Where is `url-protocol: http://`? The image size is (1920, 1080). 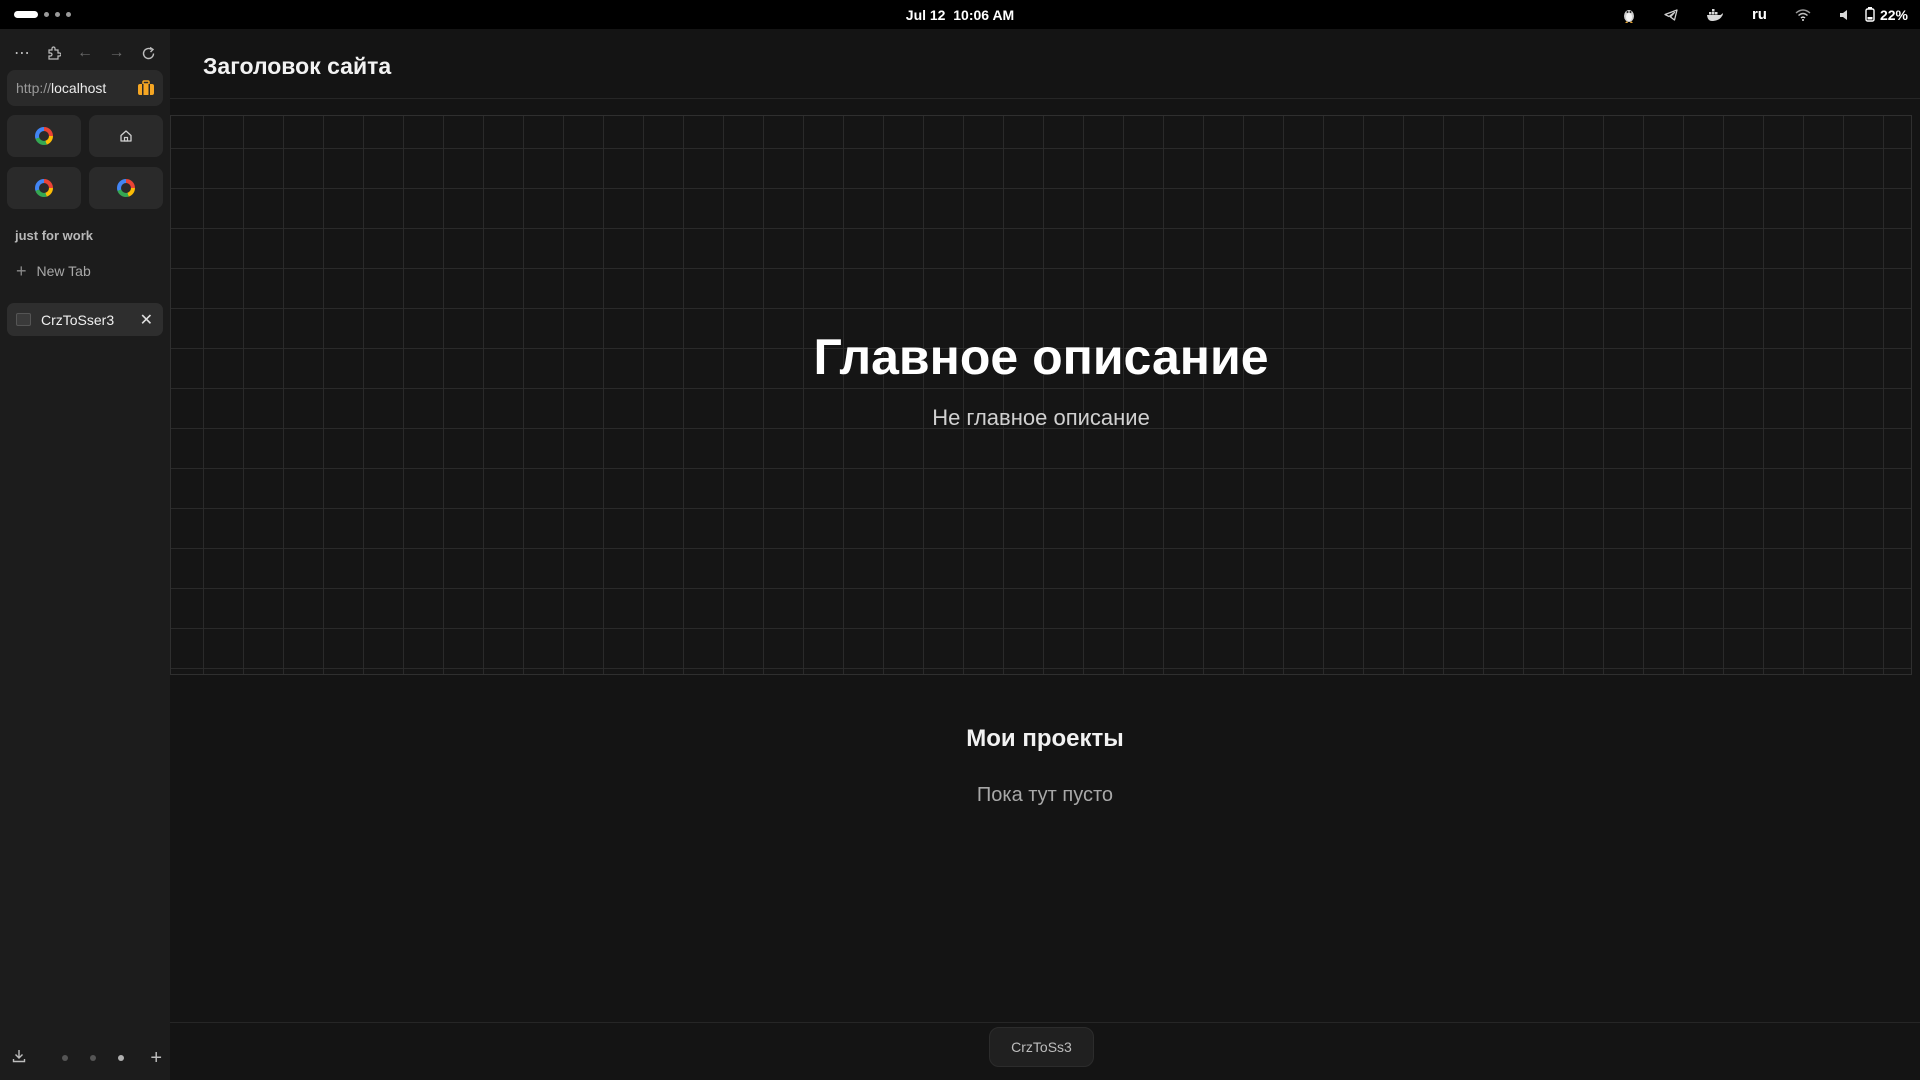 url-protocol: http:// is located at coordinates (34, 88).